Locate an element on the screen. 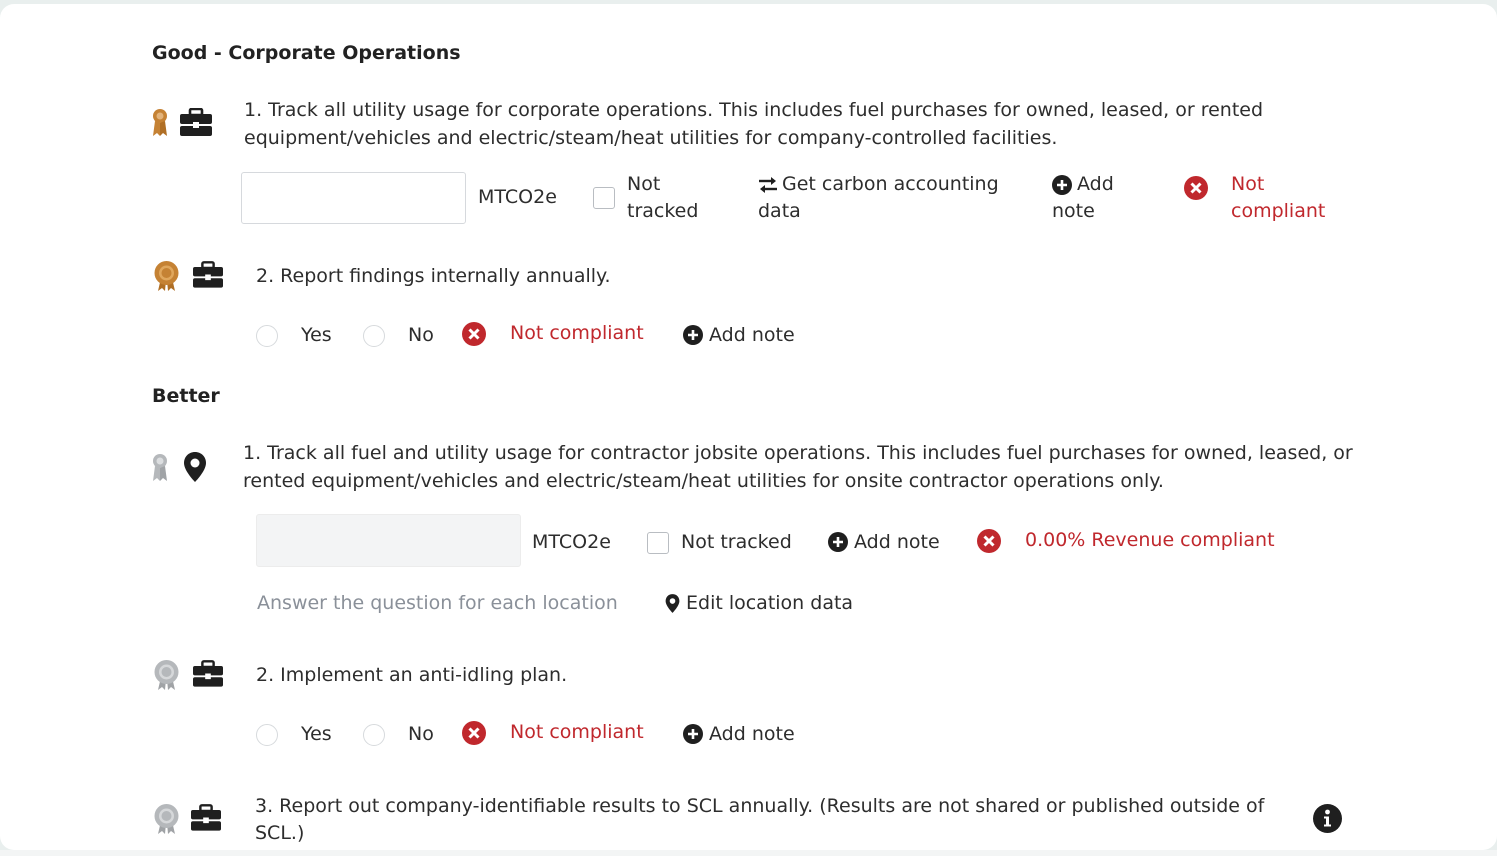 The image size is (1497, 856). section-title-better: Better is located at coordinates (186, 396).